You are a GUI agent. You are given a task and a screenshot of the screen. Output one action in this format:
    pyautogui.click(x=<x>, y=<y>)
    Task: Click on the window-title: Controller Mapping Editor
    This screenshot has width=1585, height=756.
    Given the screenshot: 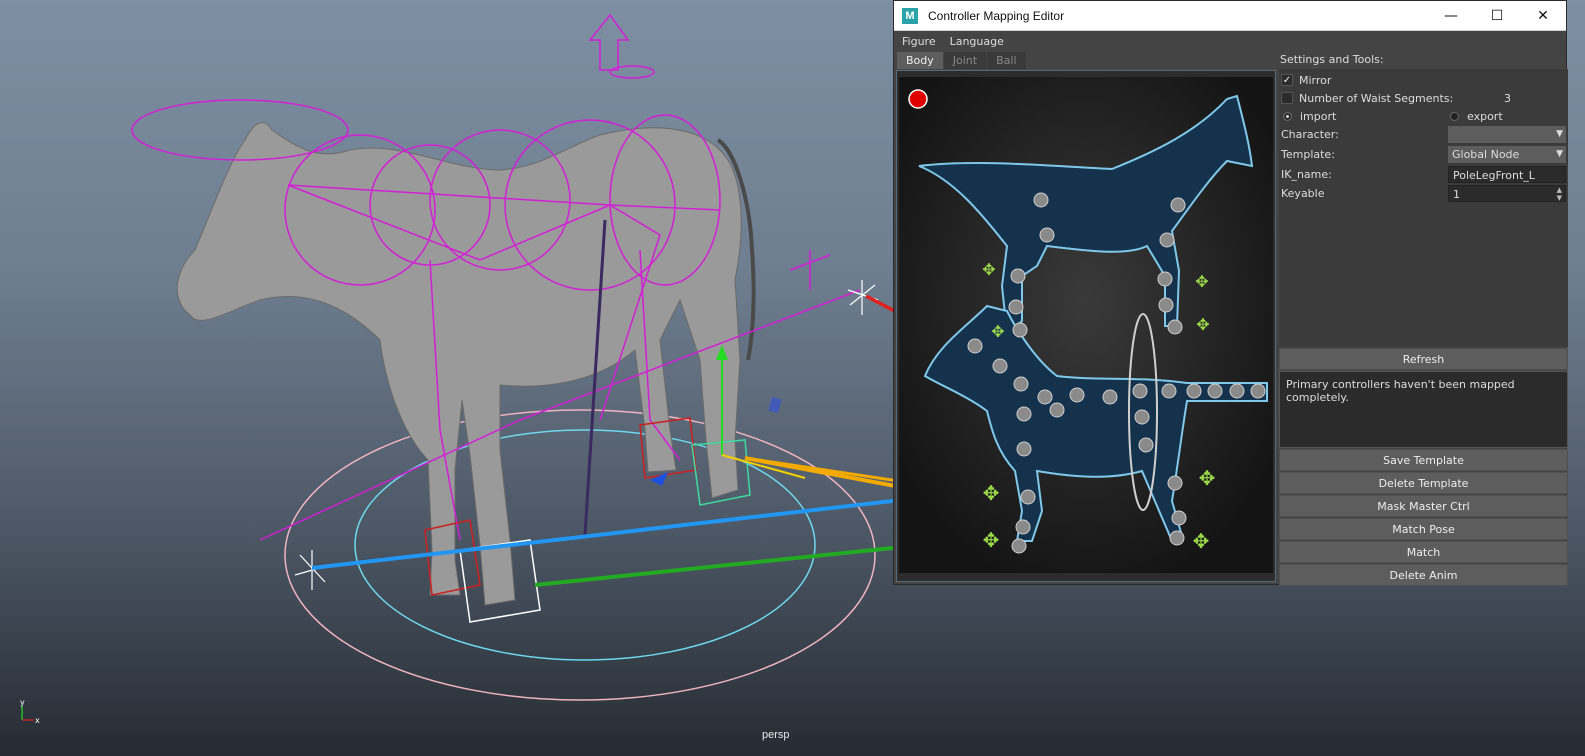 What is the action you would take?
    pyautogui.click(x=996, y=15)
    